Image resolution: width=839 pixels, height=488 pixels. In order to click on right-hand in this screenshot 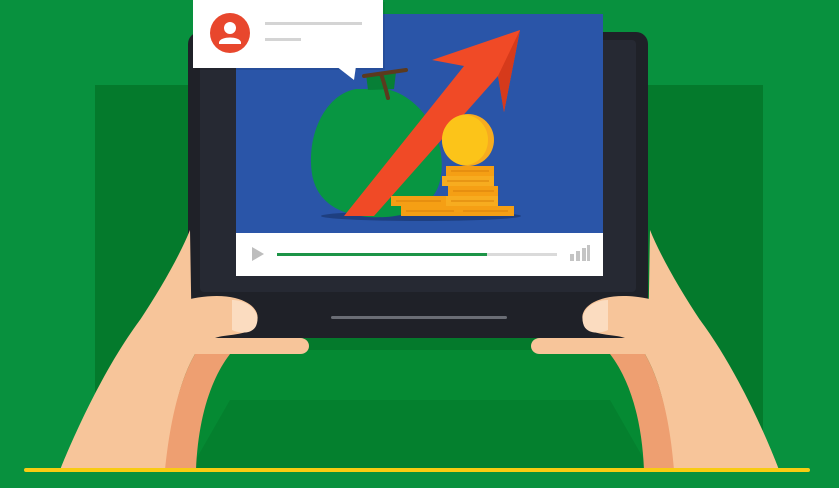, I will do `click(655, 350)`.